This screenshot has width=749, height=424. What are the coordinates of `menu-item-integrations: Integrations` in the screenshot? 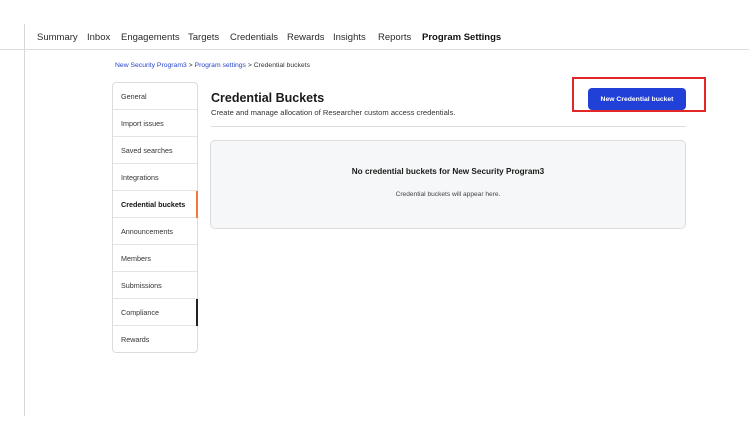 It's located at (155, 177).